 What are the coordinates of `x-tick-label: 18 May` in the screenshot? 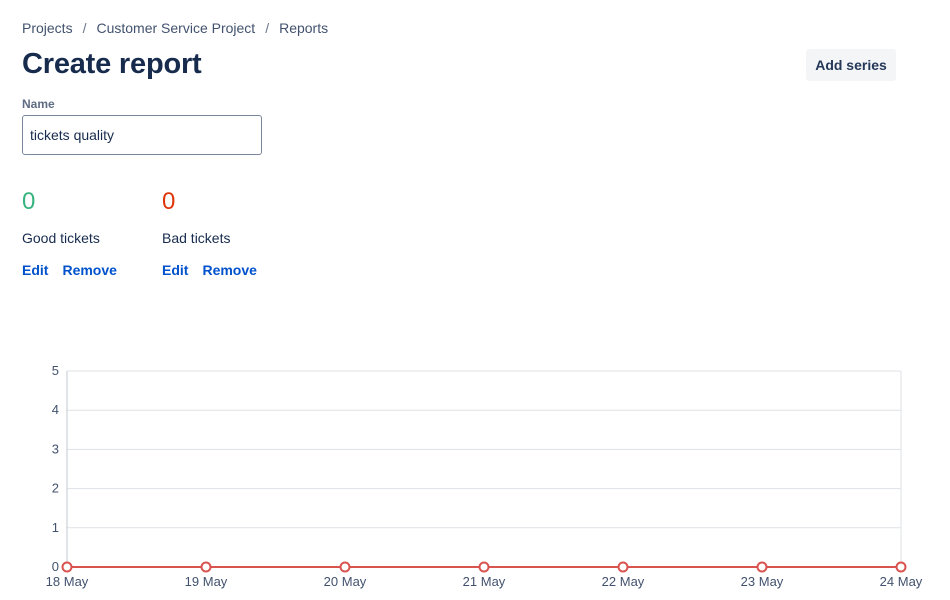 It's located at (67, 581).